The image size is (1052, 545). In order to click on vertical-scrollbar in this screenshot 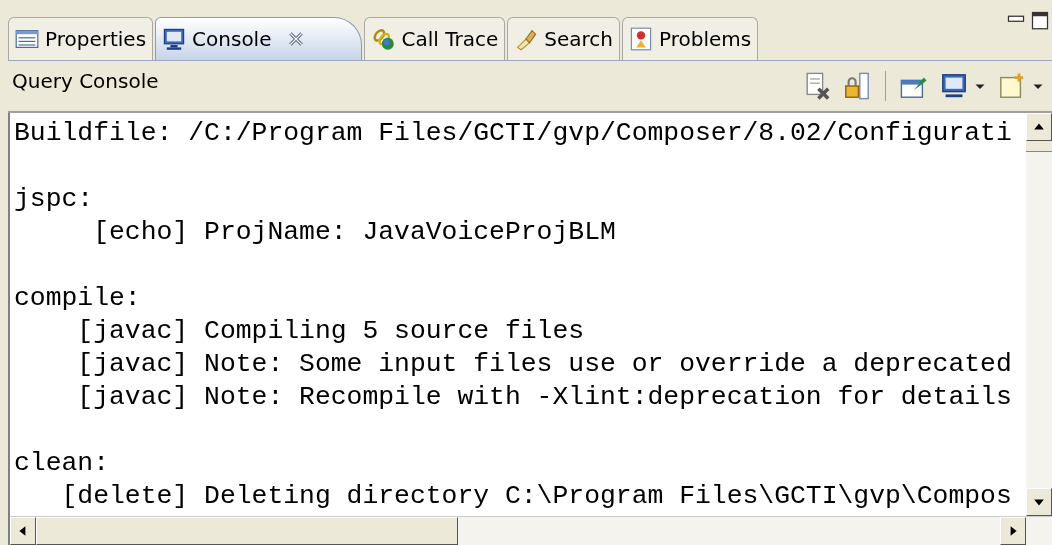, I will do `click(1039, 314)`.